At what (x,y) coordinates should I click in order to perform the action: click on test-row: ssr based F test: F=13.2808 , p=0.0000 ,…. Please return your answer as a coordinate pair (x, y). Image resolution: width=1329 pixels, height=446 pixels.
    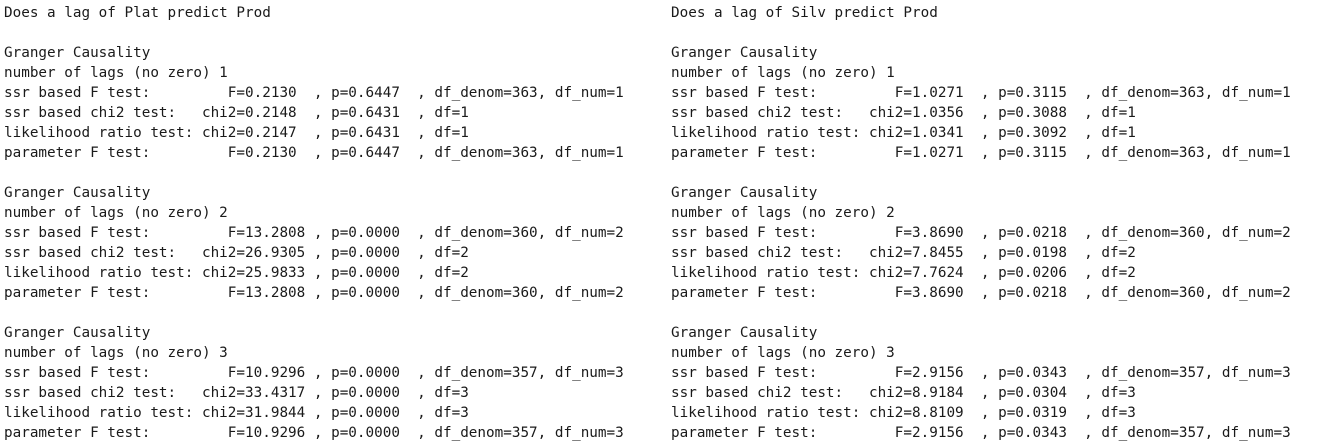
    Looking at the image, I should click on (314, 233).